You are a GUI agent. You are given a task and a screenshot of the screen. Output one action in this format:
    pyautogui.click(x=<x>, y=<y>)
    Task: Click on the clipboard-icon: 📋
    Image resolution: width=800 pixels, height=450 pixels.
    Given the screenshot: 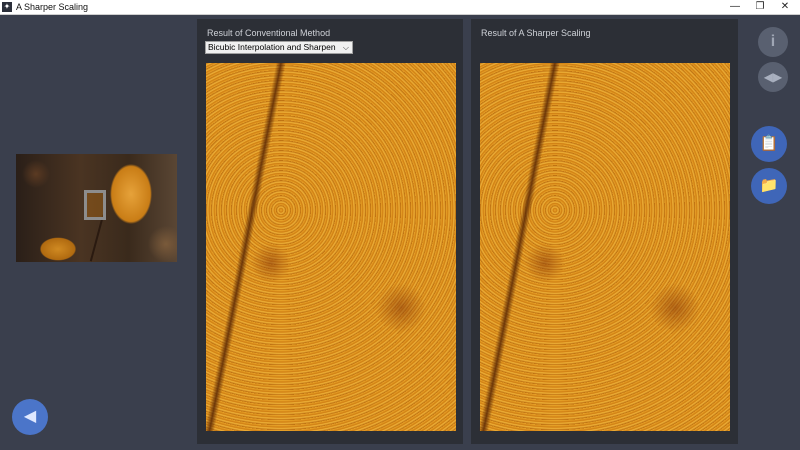 What is the action you would take?
    pyautogui.click(x=769, y=143)
    